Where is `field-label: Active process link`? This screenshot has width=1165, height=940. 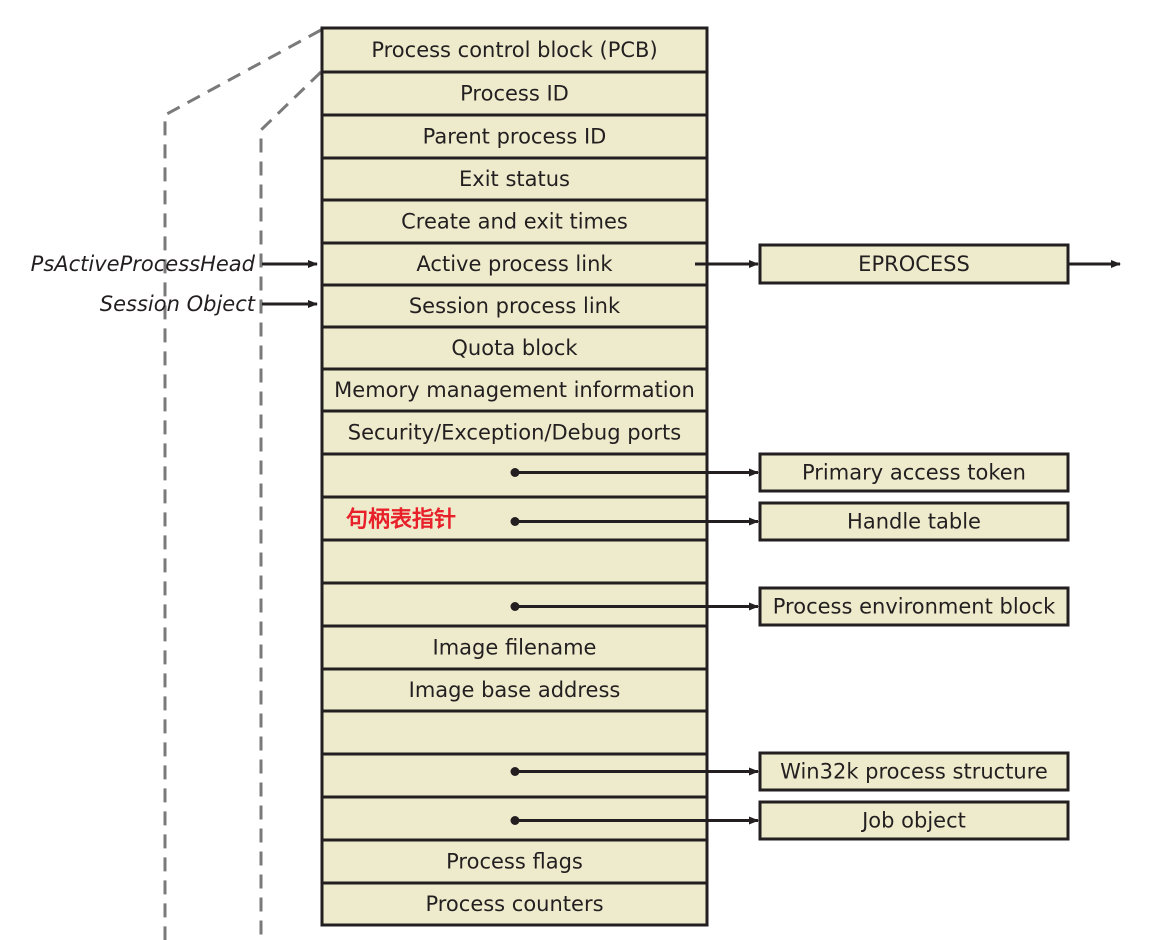 field-label: Active process link is located at coordinates (514, 264).